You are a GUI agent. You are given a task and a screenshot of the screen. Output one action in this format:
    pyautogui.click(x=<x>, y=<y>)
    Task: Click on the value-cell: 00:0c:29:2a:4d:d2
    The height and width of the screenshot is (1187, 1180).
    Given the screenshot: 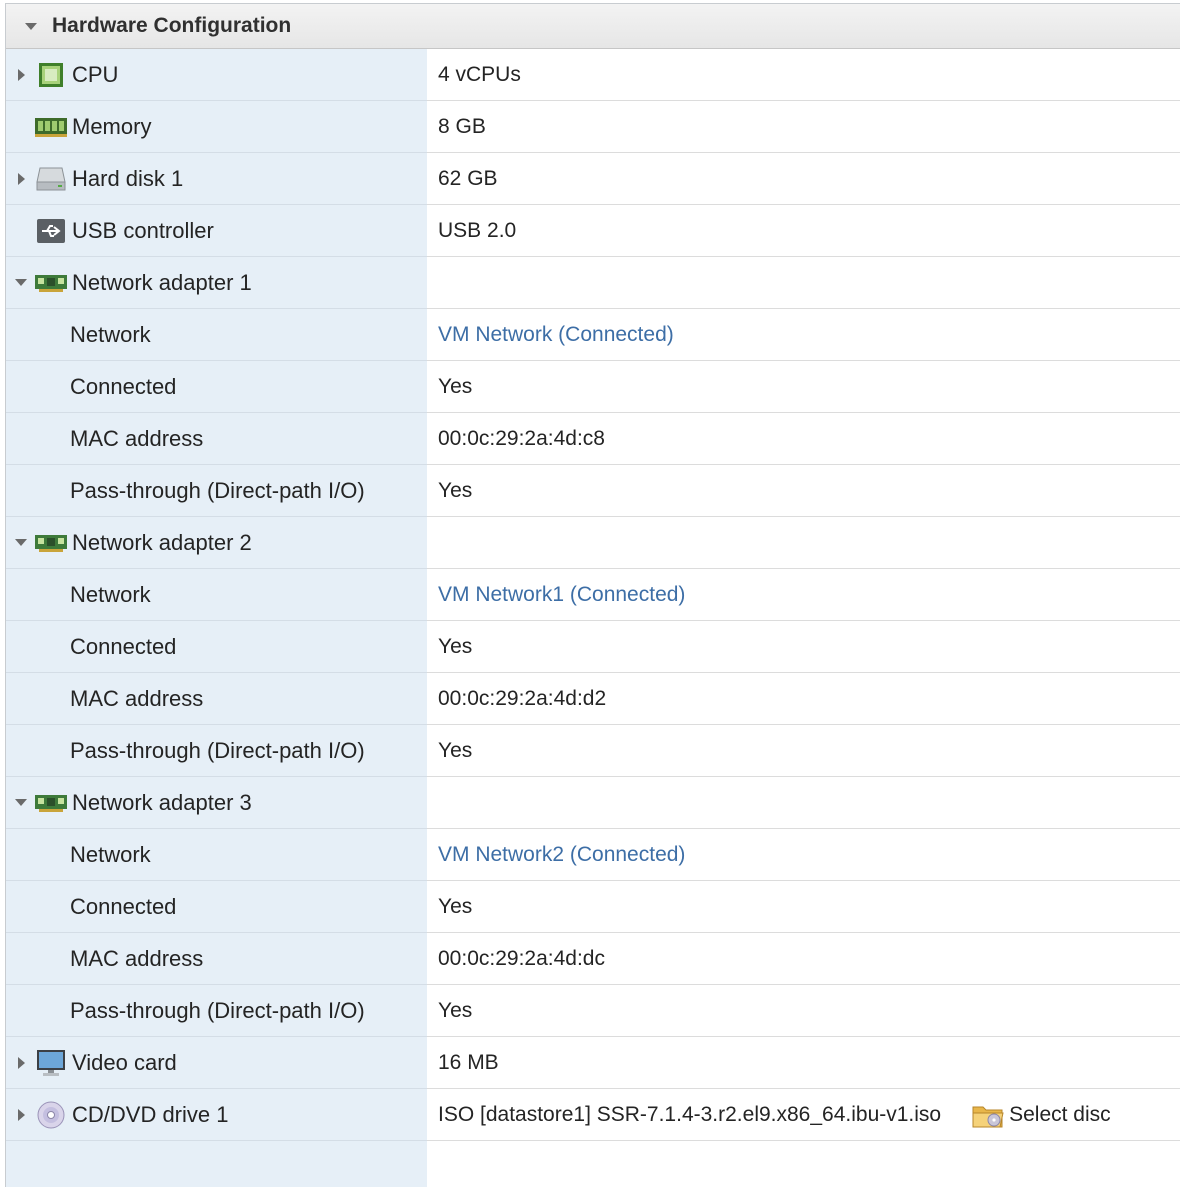 What is the action you would take?
    pyautogui.click(x=803, y=699)
    